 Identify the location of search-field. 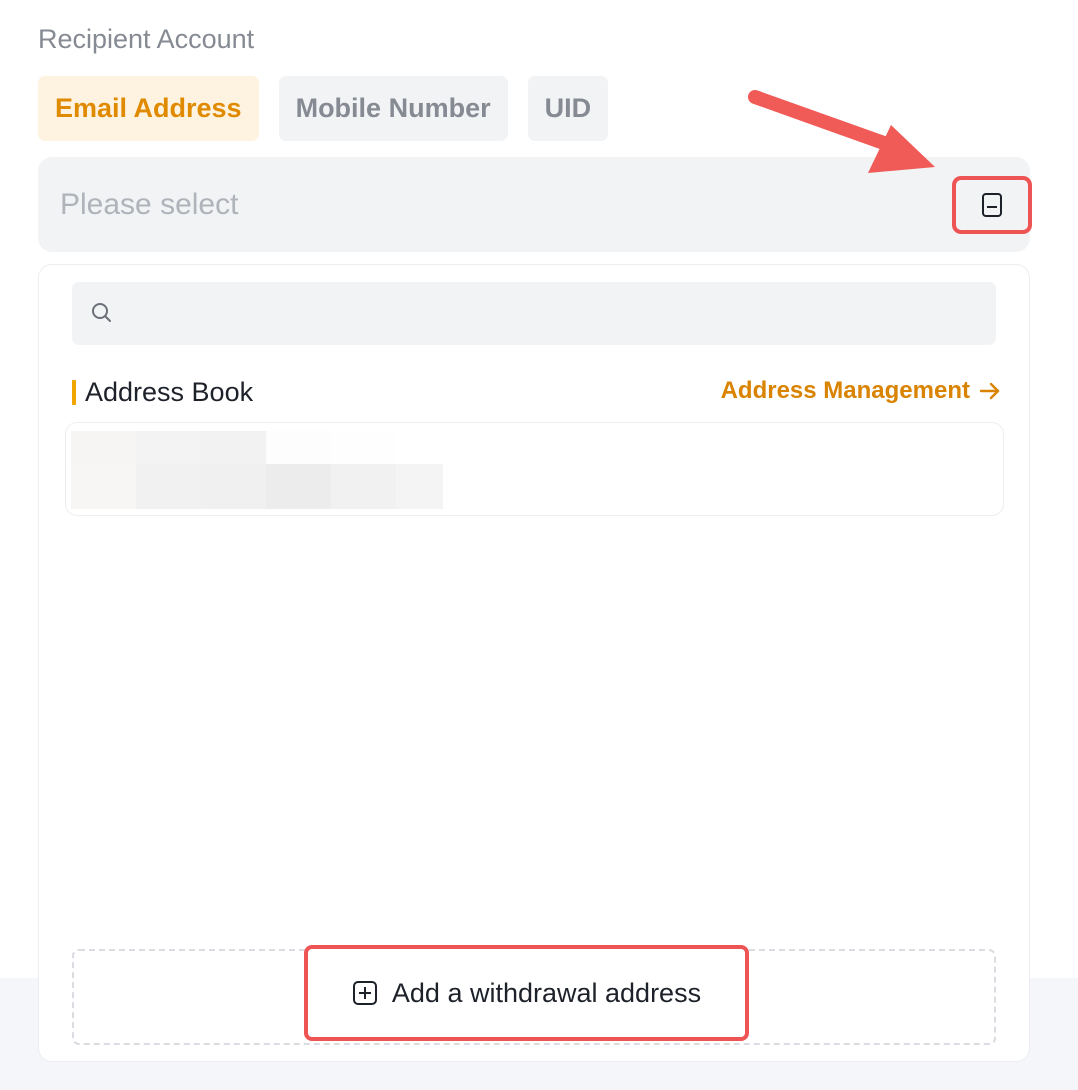
(534, 313).